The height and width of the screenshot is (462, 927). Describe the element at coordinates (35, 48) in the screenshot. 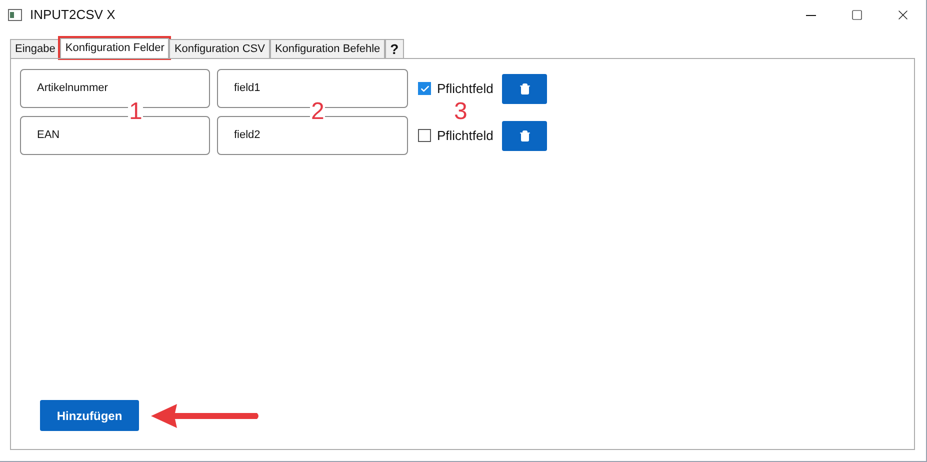

I see `tab: Eingabe` at that location.